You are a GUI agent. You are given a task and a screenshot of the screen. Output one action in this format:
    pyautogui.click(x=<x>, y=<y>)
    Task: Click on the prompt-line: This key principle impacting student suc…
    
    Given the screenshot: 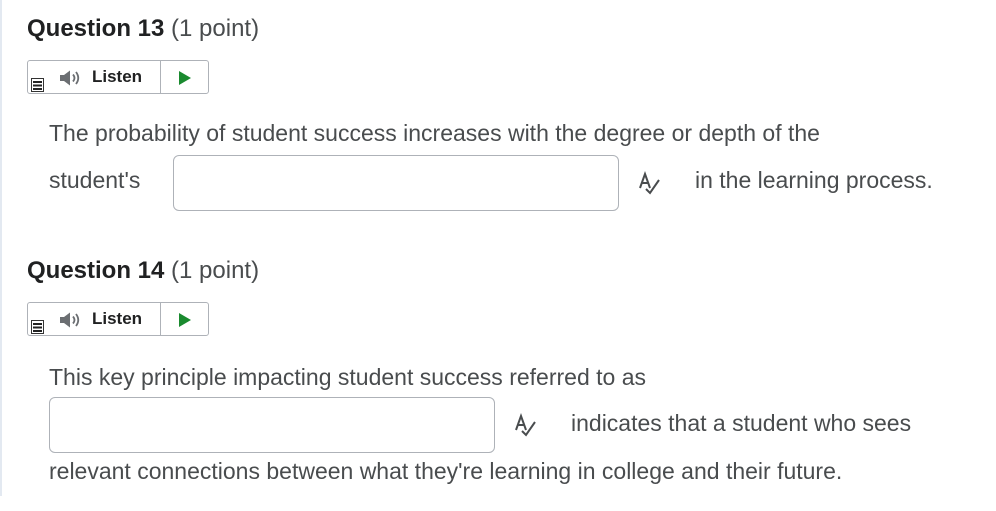 What is the action you would take?
    pyautogui.click(x=347, y=377)
    